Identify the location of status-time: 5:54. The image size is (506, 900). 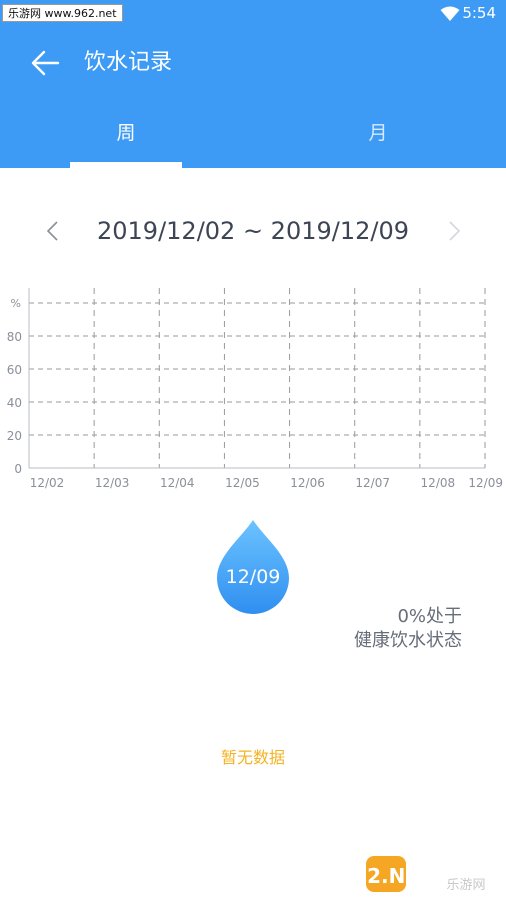
(479, 13).